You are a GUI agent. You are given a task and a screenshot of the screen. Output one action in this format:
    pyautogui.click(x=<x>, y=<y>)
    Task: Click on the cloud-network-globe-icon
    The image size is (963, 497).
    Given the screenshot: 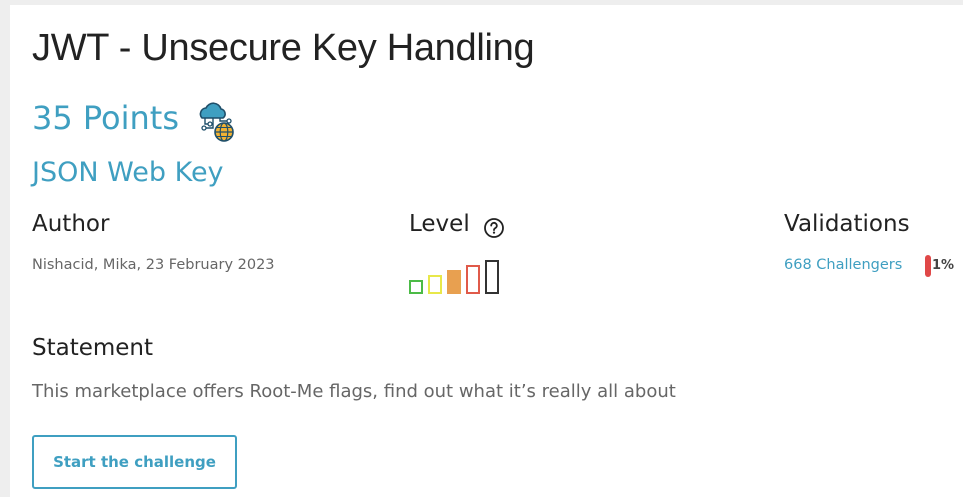 What is the action you would take?
    pyautogui.click(x=216, y=122)
    